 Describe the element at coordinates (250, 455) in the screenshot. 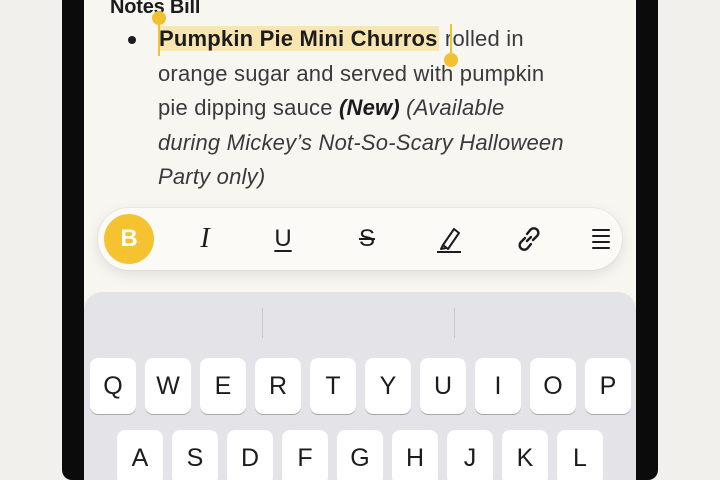

I see `key-d: D` at that location.